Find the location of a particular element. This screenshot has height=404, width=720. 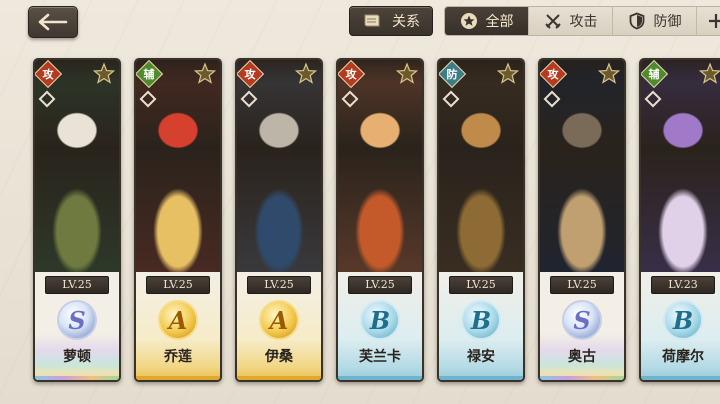

filter-tabs: 全部 攻击 防御 is located at coordinates (582, 21).